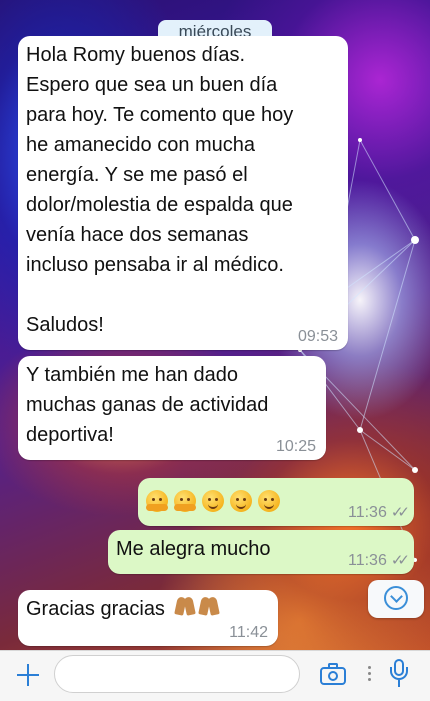 The height and width of the screenshot is (701, 430). I want to click on message-outgoing: Me alegra mucho 11:36 ✓✓, so click(261, 552).